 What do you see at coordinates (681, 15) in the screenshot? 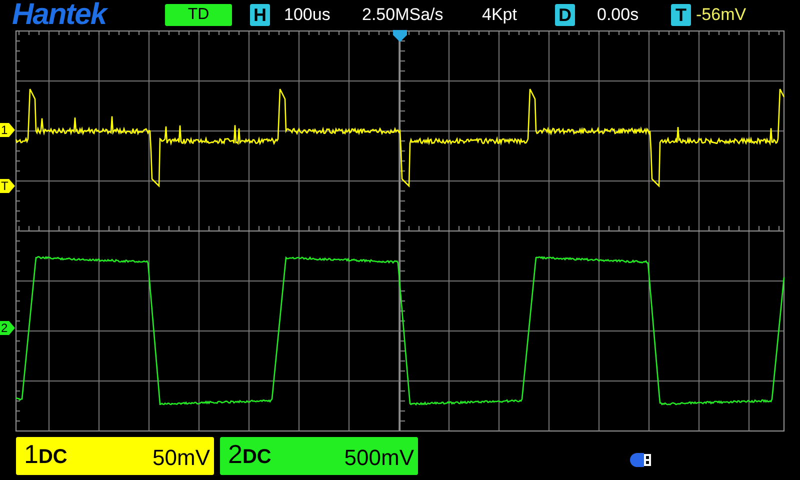
I see `trigger-badge: T` at bounding box center [681, 15].